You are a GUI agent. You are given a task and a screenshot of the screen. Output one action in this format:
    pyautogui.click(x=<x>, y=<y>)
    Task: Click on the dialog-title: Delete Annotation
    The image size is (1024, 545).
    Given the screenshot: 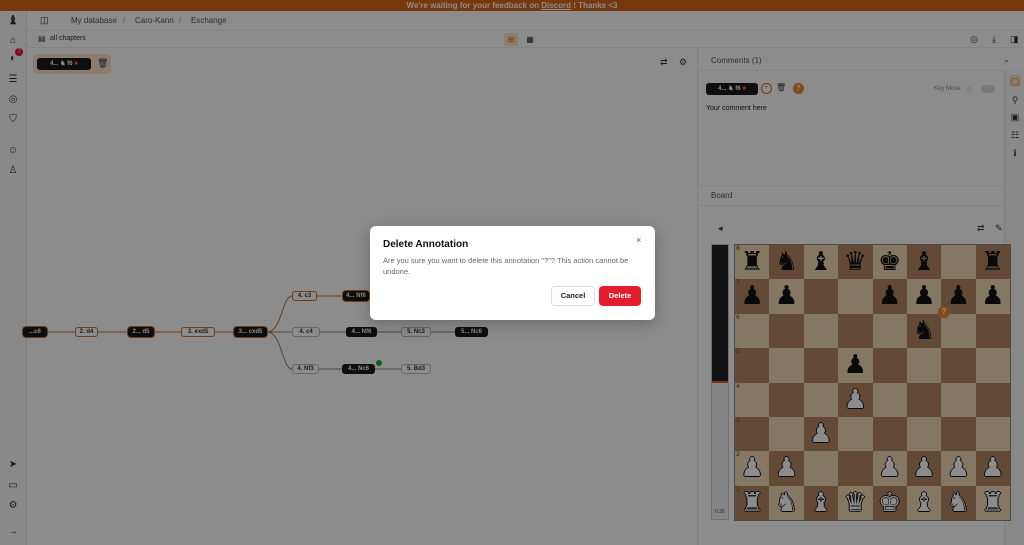 What is the action you would take?
    pyautogui.click(x=426, y=244)
    